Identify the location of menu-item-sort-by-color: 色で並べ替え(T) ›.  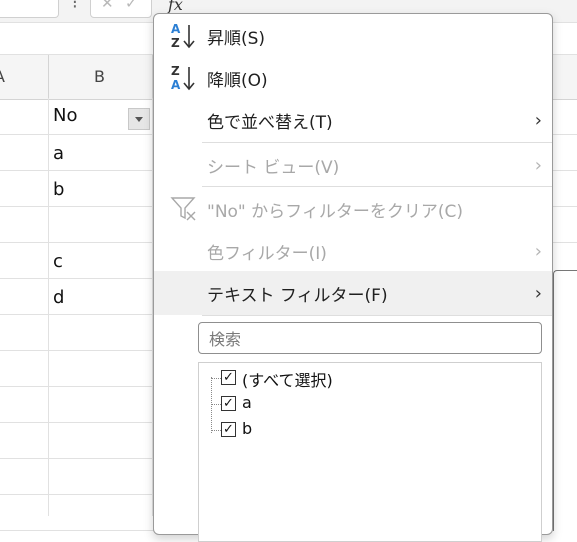
(353, 120).